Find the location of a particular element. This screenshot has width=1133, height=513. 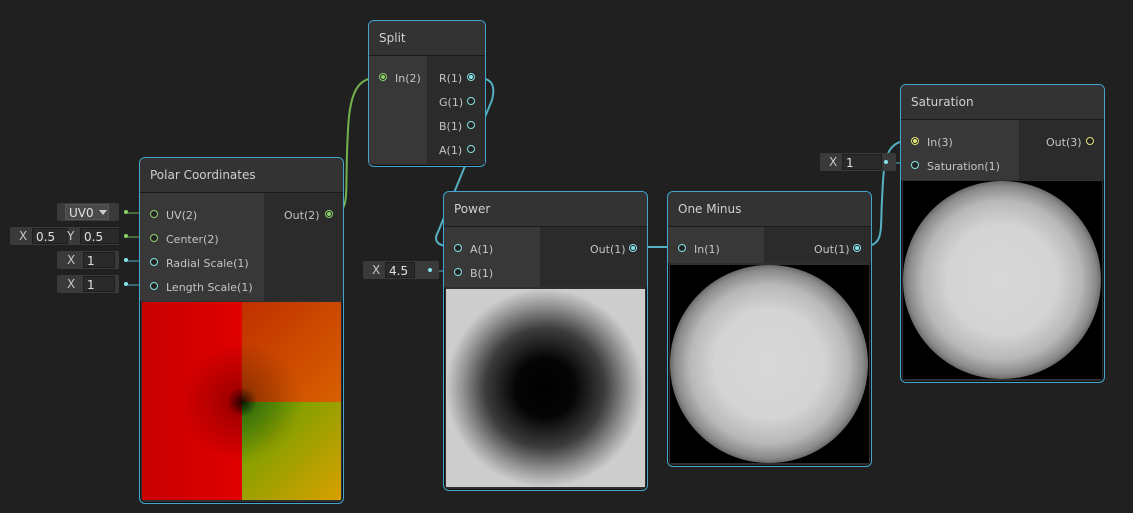

radial-scale-input: 1 is located at coordinates (99, 260).